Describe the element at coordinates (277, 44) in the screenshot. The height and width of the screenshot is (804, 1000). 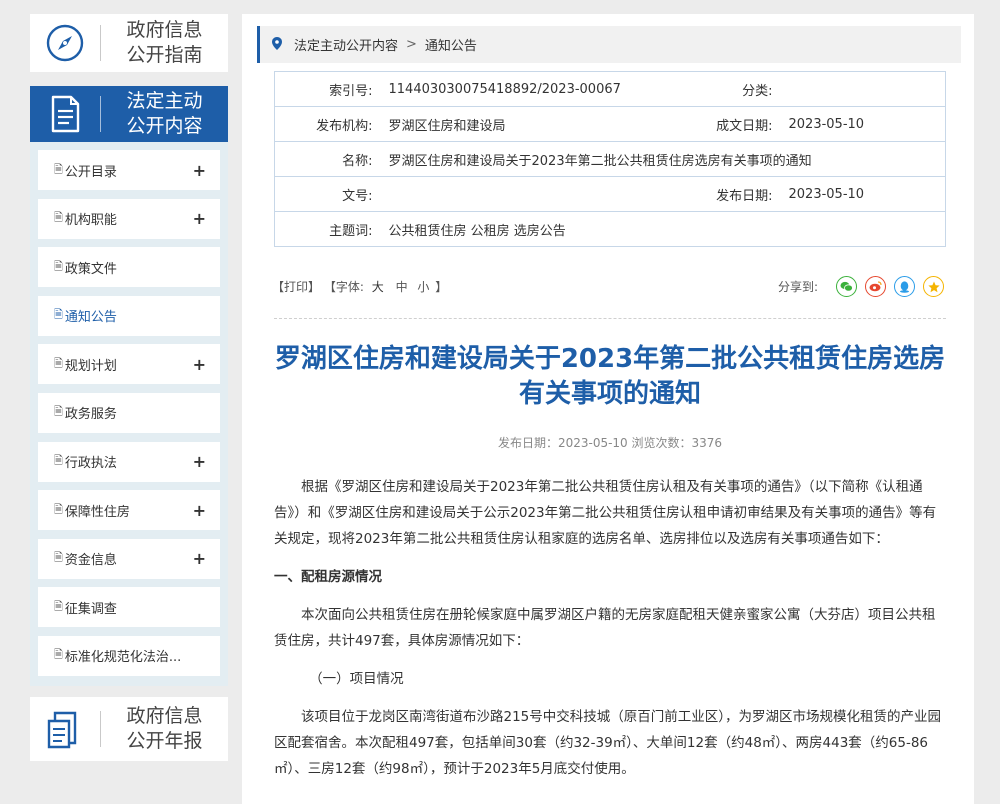
I see `location-pin-icon` at that location.